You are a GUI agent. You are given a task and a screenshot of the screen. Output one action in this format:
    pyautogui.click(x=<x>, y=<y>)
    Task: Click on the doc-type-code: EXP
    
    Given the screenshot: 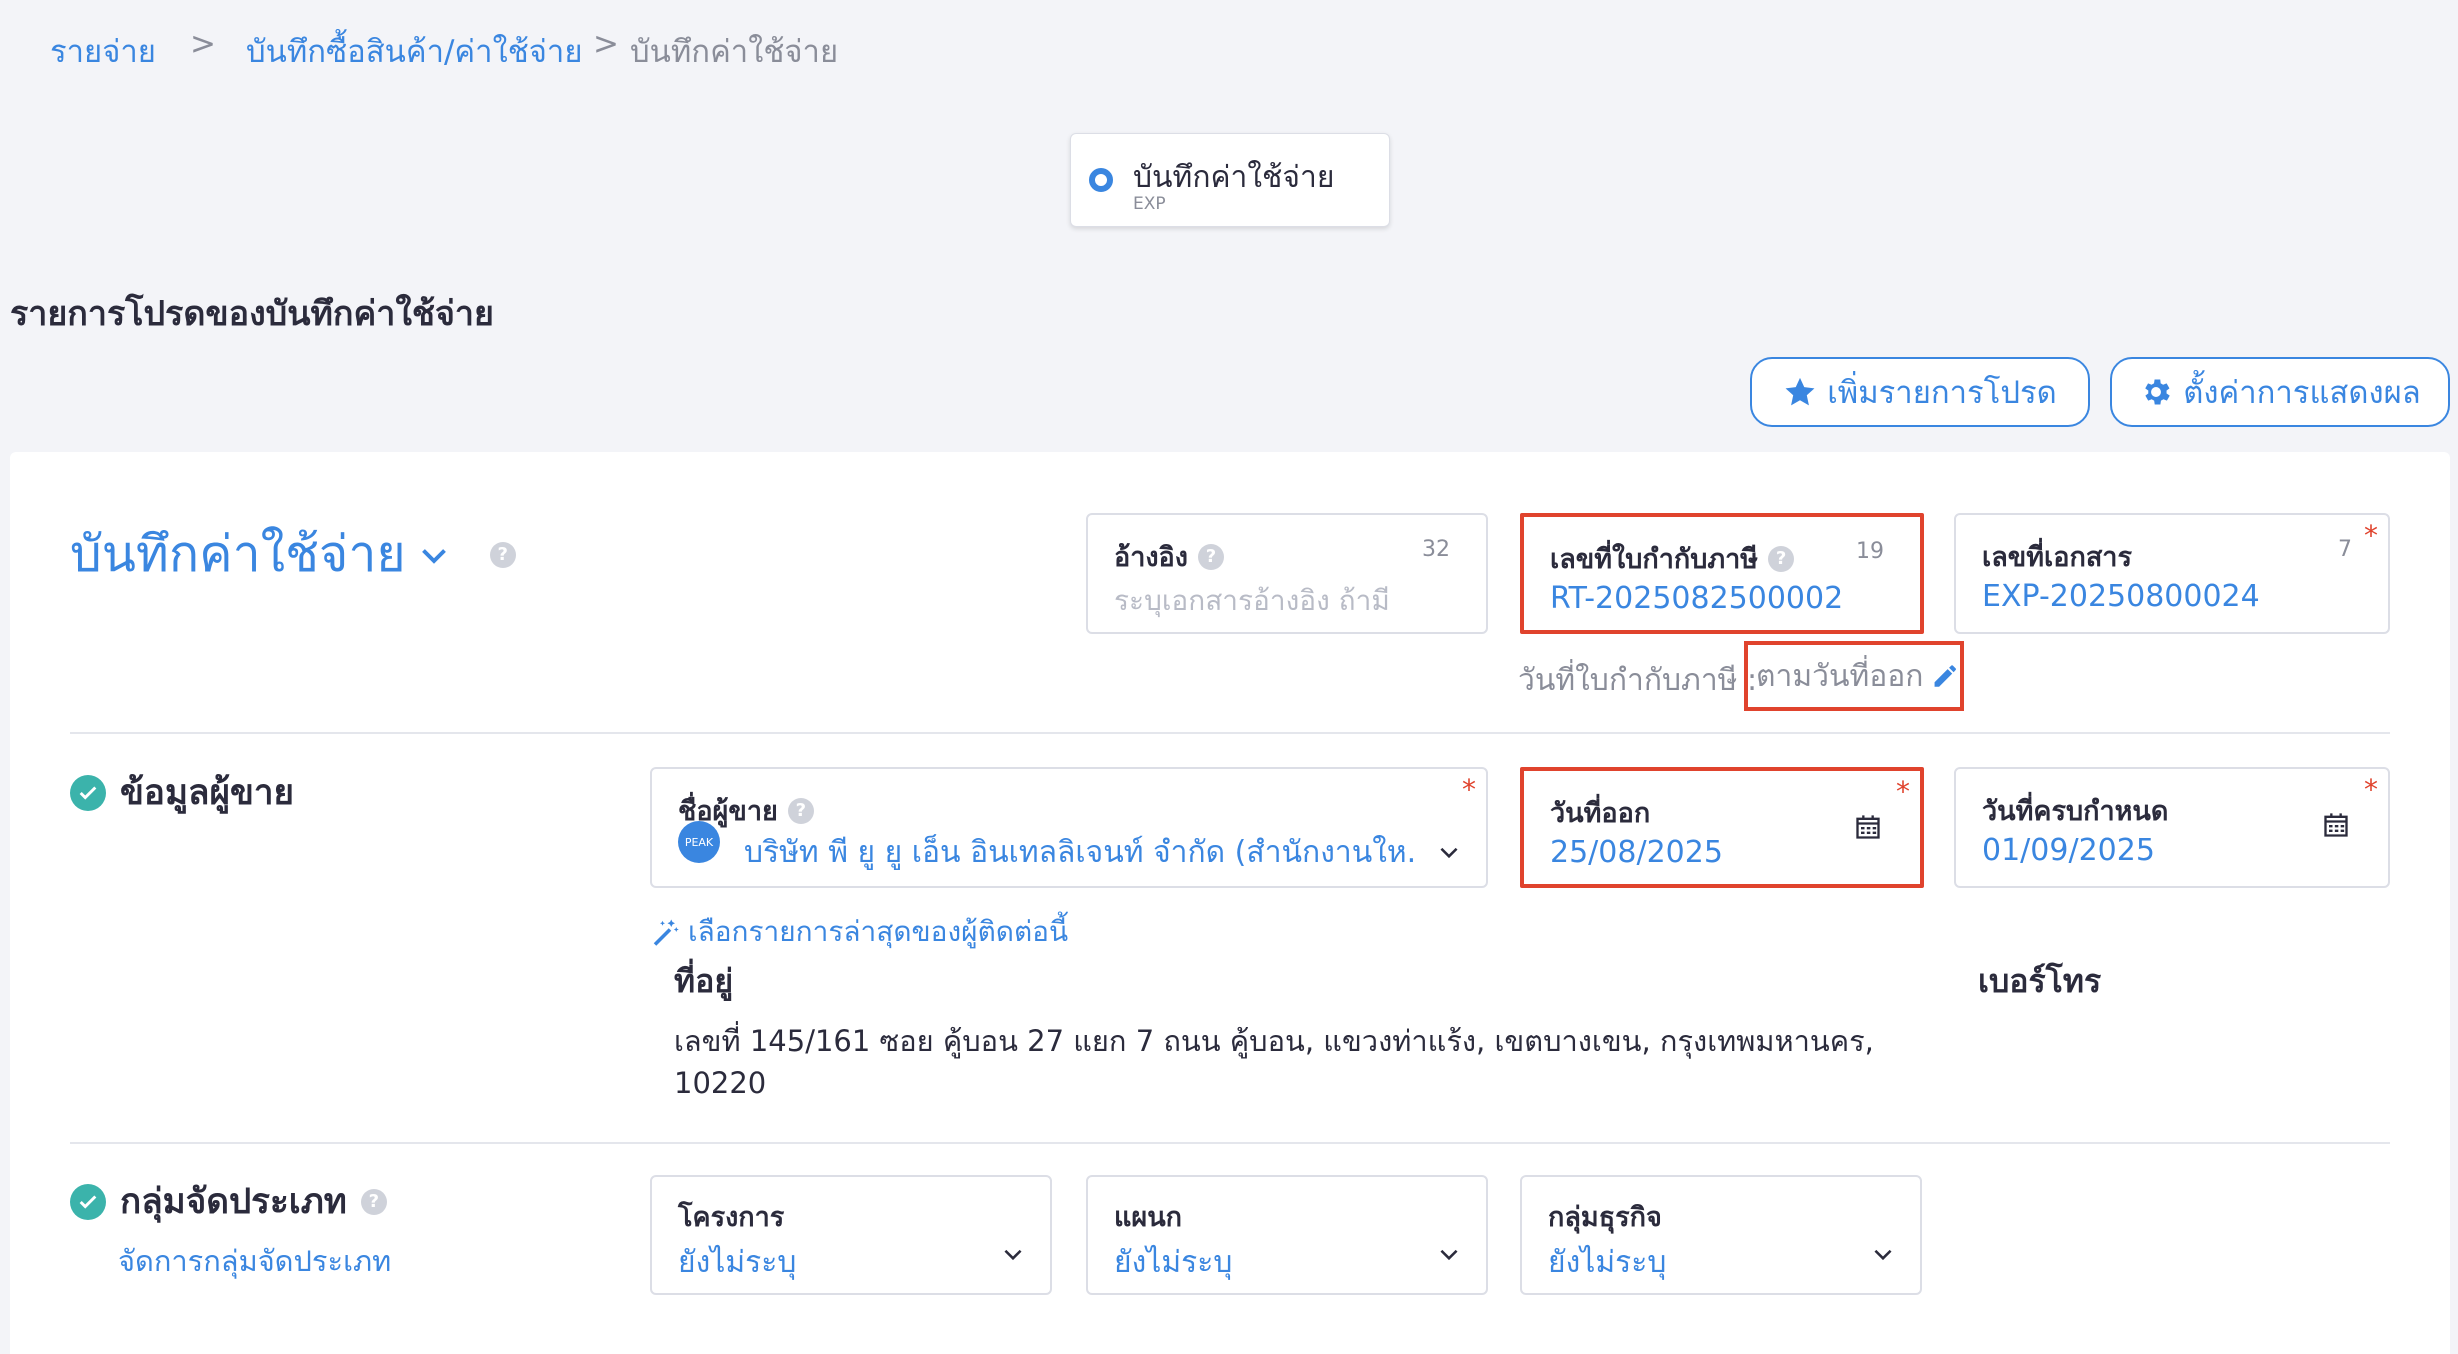 What is the action you would take?
    pyautogui.click(x=1149, y=204)
    